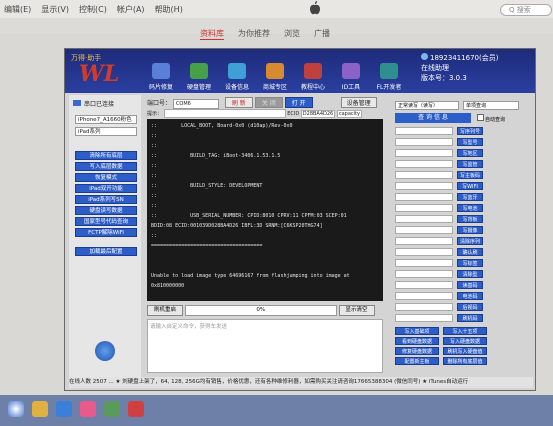 This screenshot has height=426, width=553. I want to click on device-manager-button: 设备管理, so click(358, 102).